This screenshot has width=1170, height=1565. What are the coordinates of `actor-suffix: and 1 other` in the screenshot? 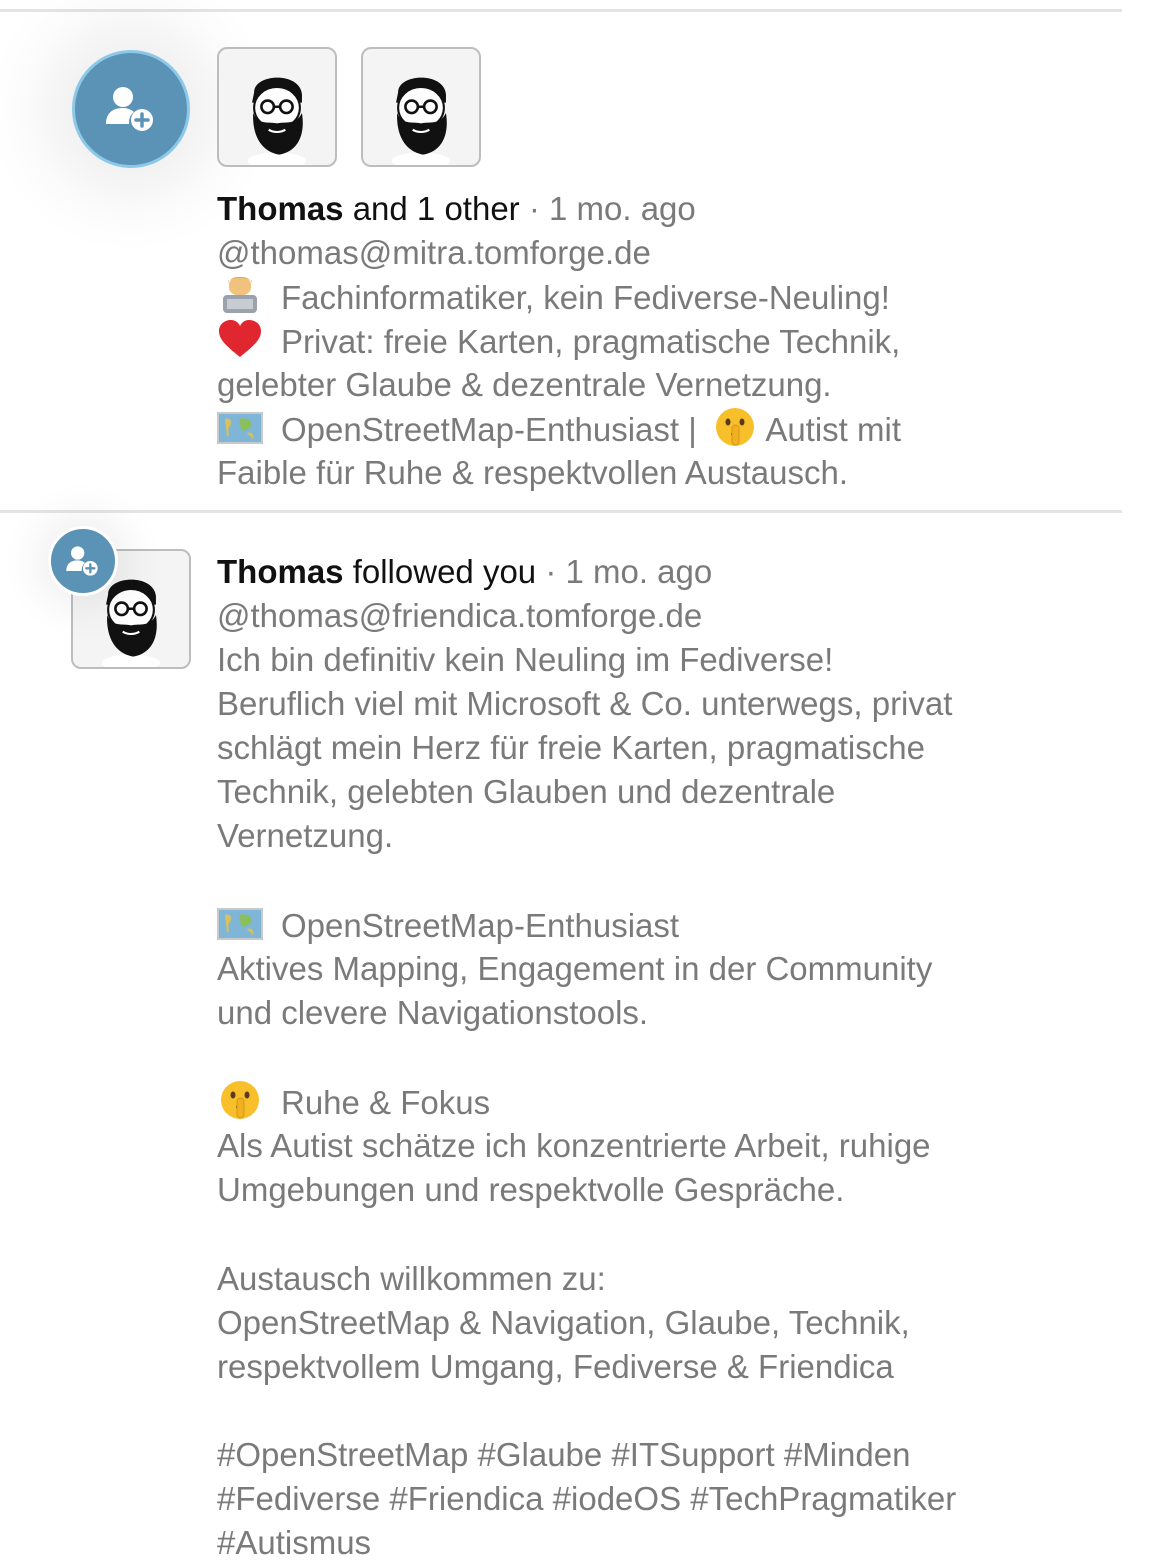 It's located at (431, 208).